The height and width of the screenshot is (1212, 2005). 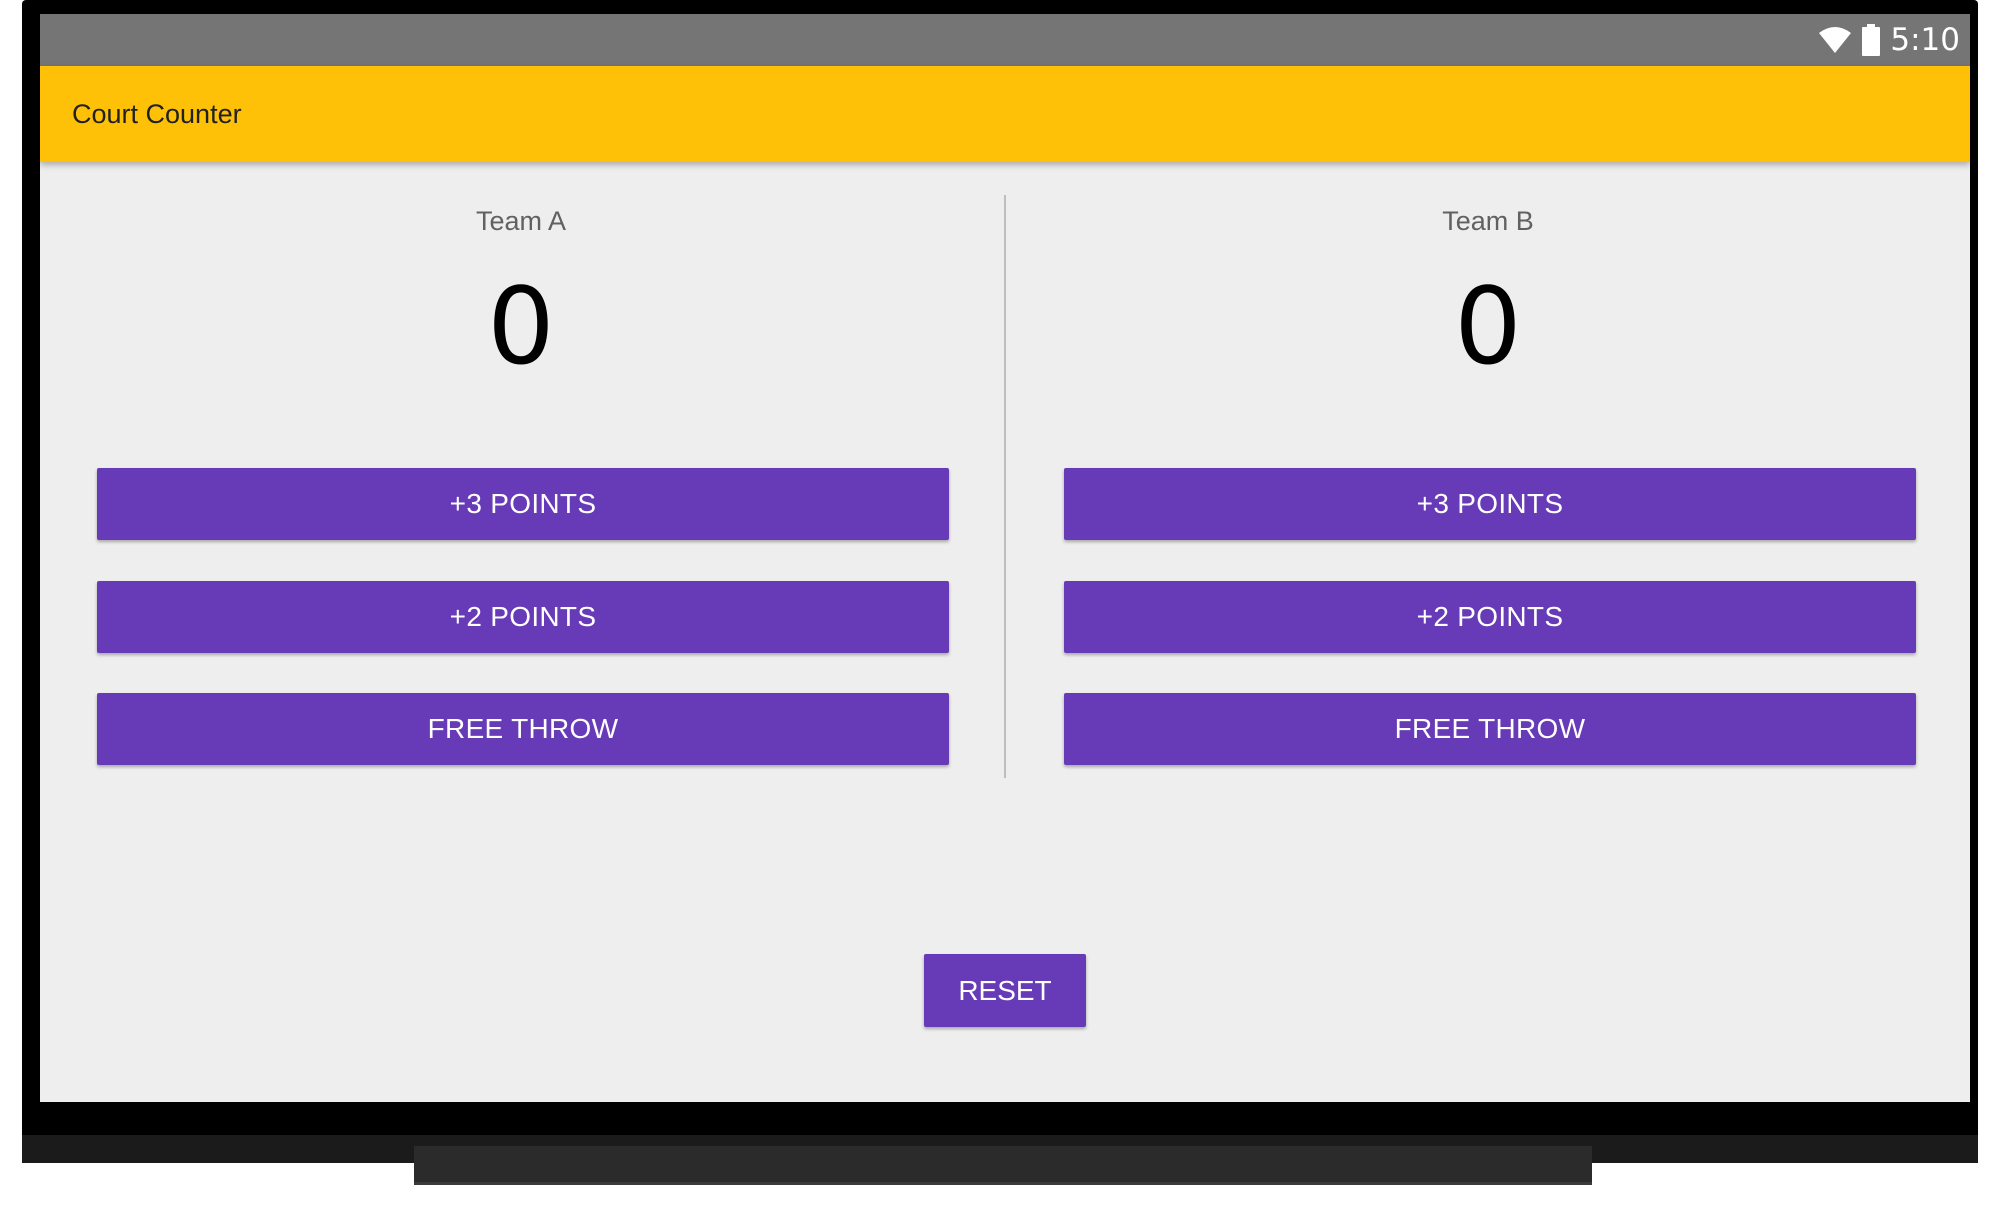 I want to click on team-divider, so click(x=1005, y=486).